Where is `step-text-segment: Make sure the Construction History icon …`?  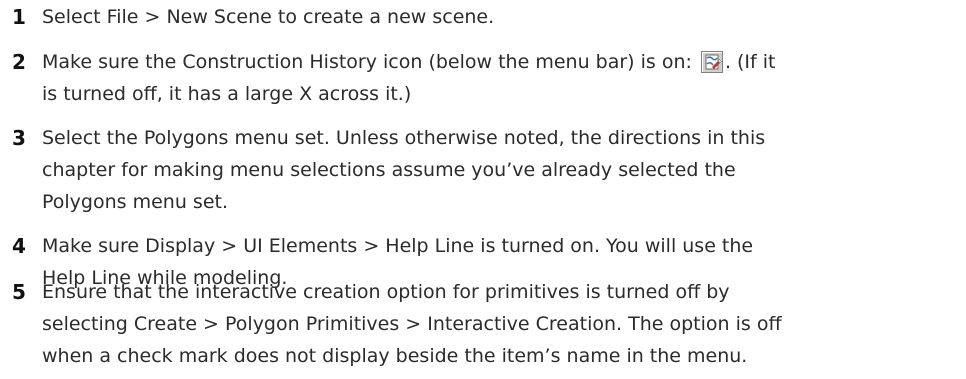
step-text-segment: Make sure the Construction History icon … is located at coordinates (370, 62).